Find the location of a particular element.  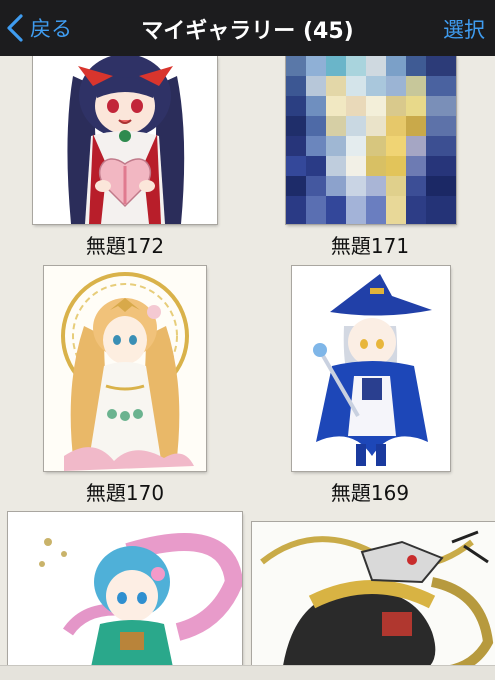

gallery-item: 無題169 is located at coordinates (370, 384).